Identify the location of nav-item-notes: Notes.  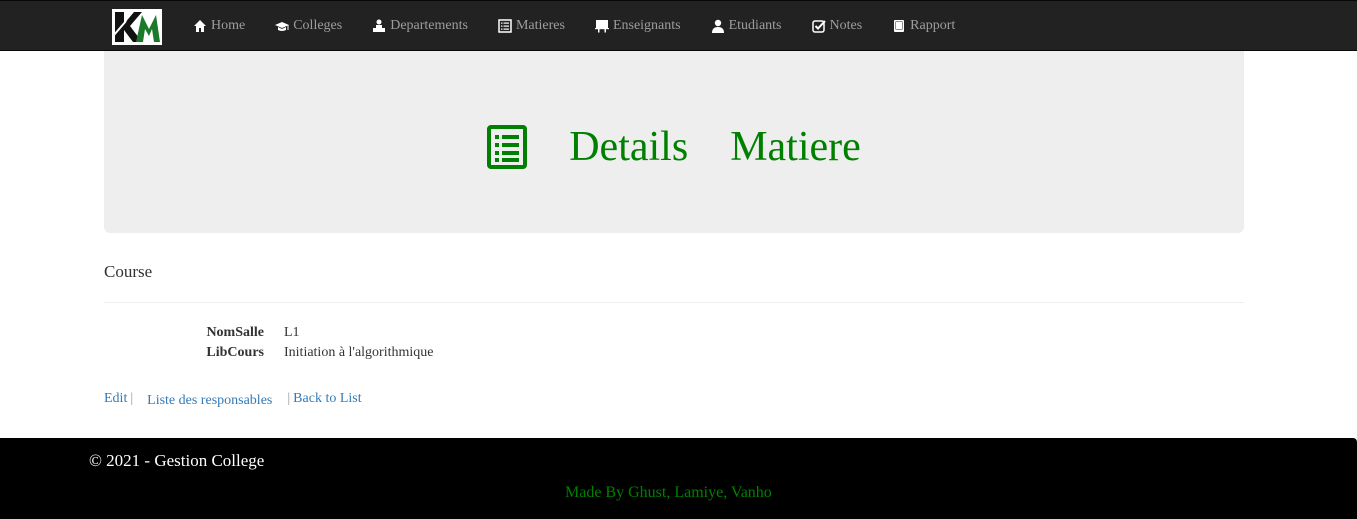
(837, 26).